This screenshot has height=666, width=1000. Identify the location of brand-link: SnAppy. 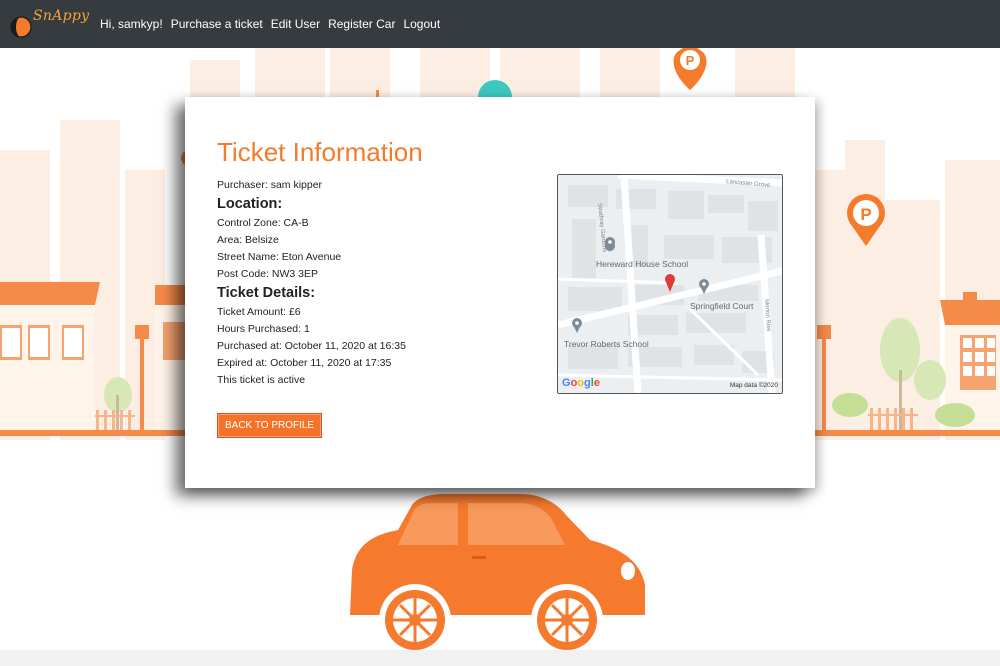
(50, 24).